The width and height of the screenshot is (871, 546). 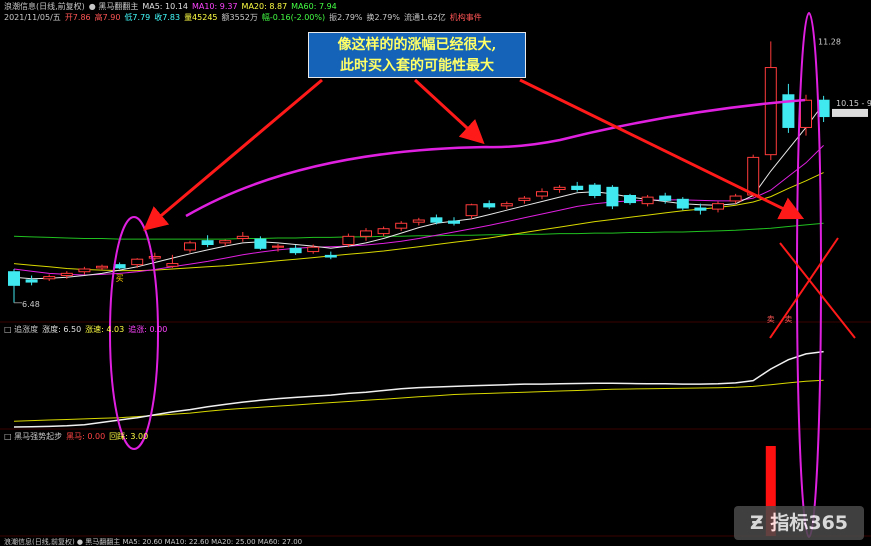 I want to click on signal-header-item-2: 回踩: 3.00, so click(x=129, y=436).